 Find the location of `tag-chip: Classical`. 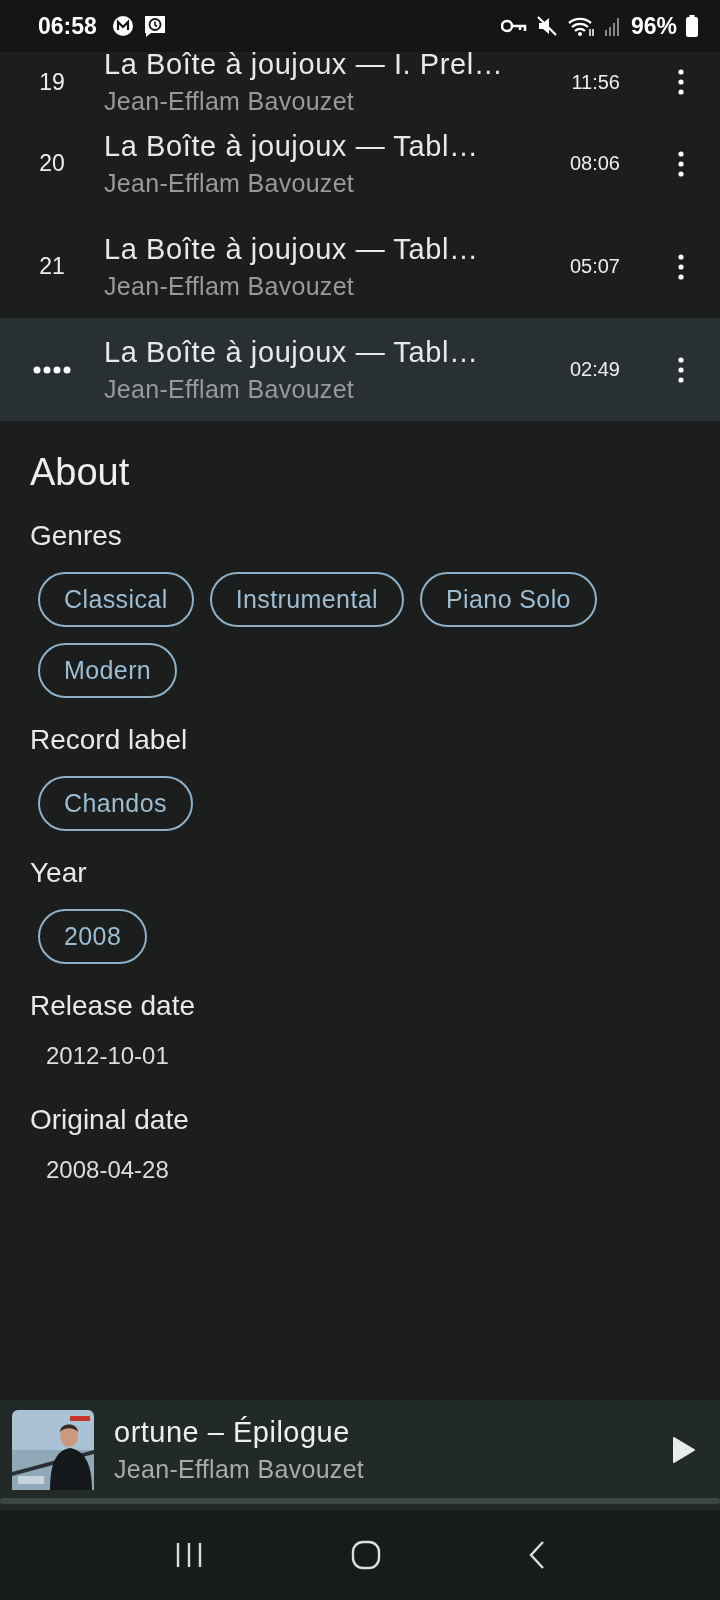

tag-chip: Classical is located at coordinates (116, 599).